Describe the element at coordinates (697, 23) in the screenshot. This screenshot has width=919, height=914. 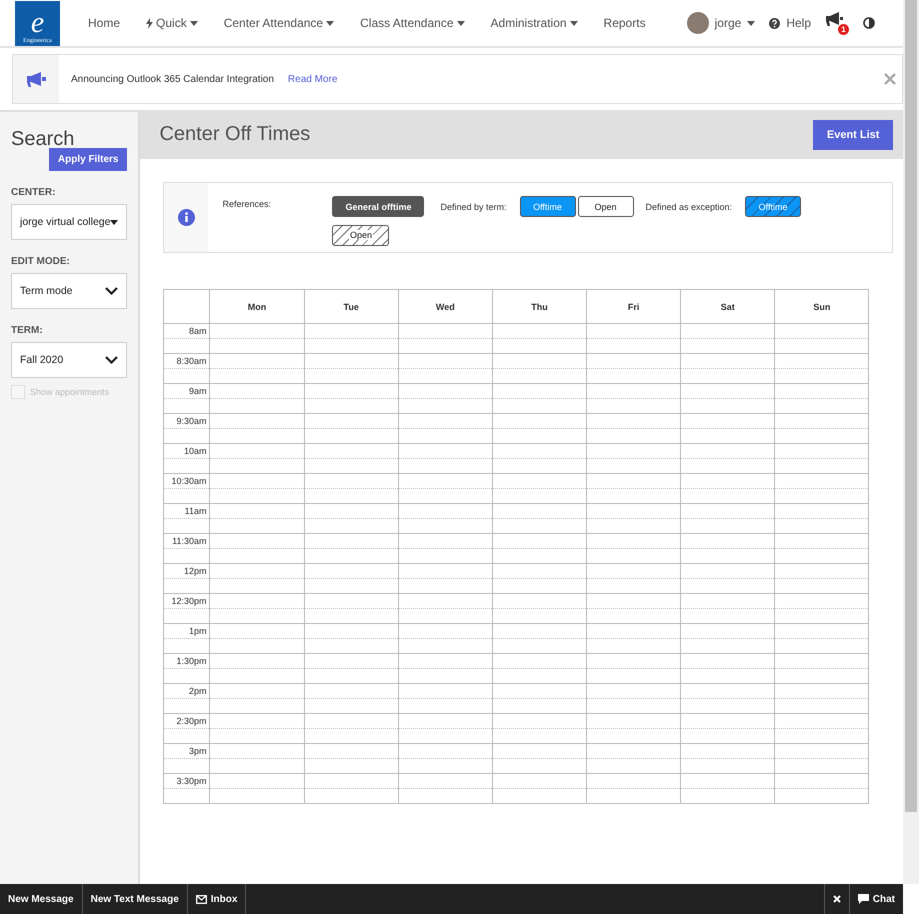
I see `avatar` at that location.